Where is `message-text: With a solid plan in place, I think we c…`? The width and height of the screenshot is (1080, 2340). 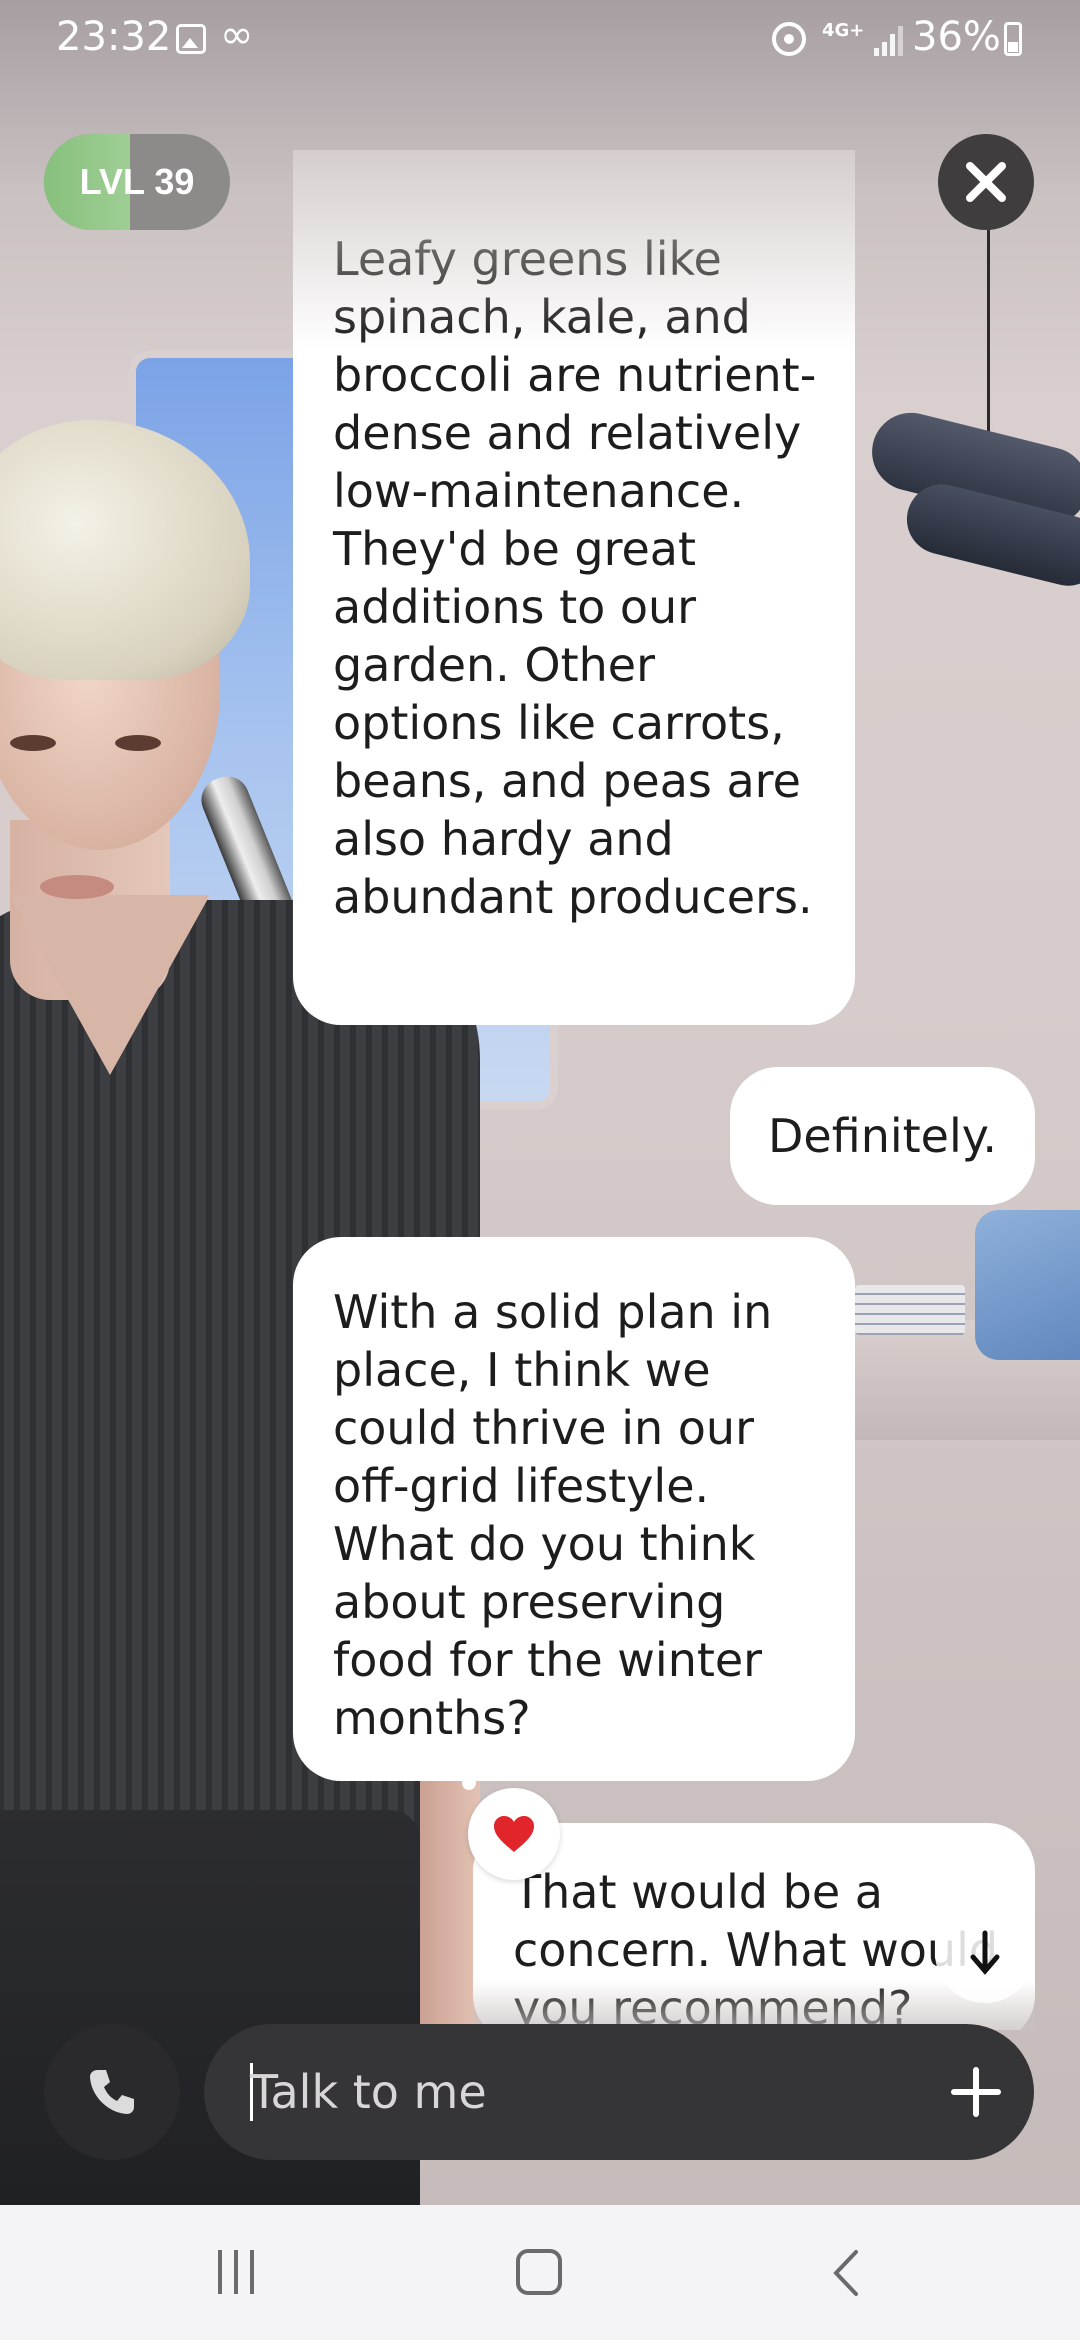
message-text: With a solid plan in place, I think we c… is located at coordinates (553, 1515).